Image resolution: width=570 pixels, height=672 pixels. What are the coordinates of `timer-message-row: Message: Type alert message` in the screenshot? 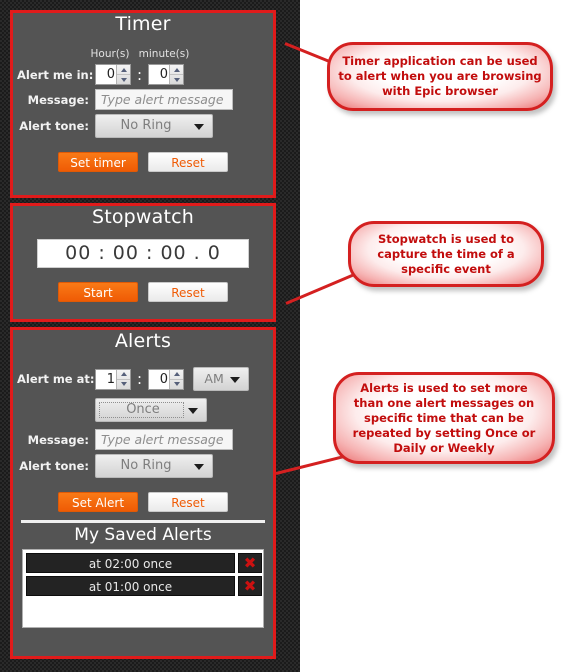 It's located at (143, 99).